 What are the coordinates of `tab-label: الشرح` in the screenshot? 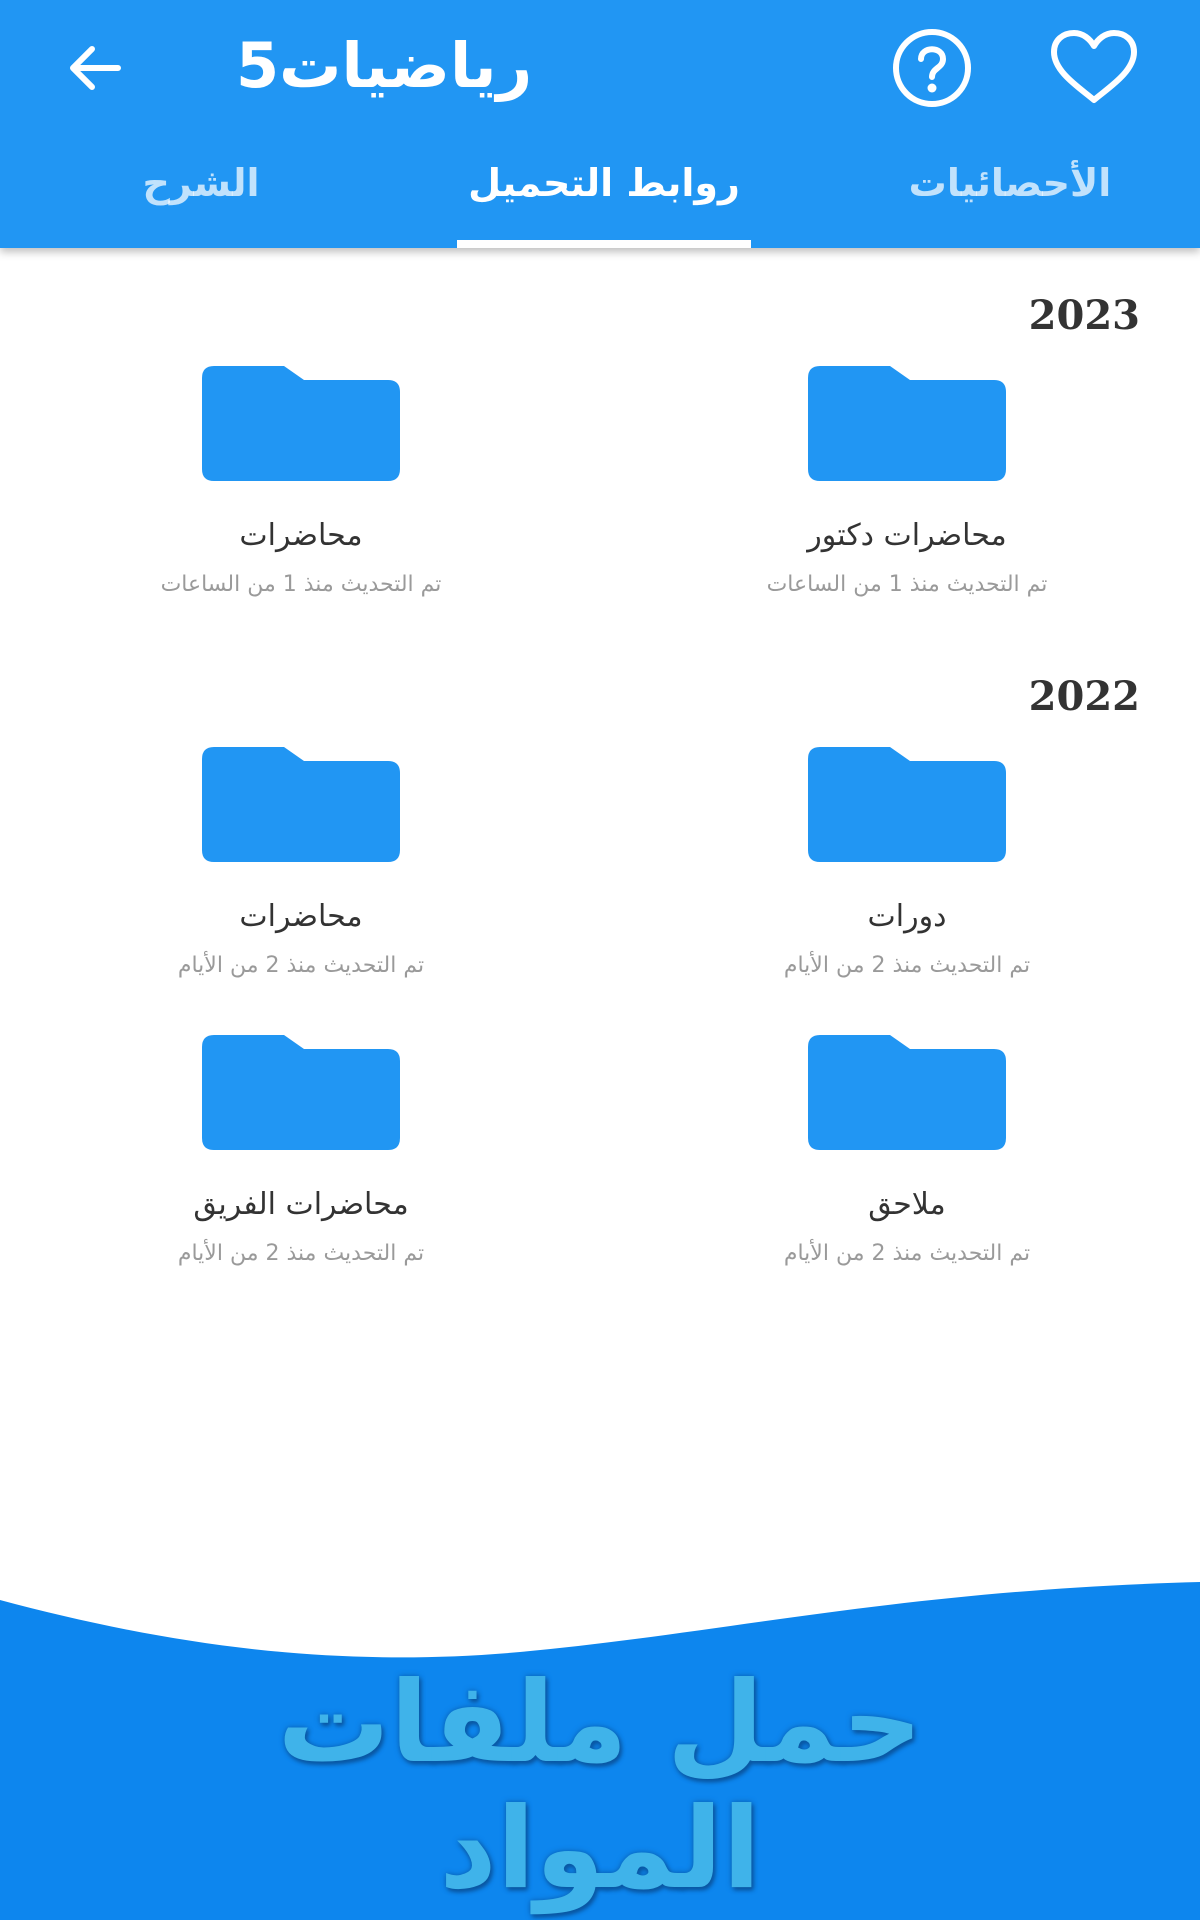 It's located at (201, 183).